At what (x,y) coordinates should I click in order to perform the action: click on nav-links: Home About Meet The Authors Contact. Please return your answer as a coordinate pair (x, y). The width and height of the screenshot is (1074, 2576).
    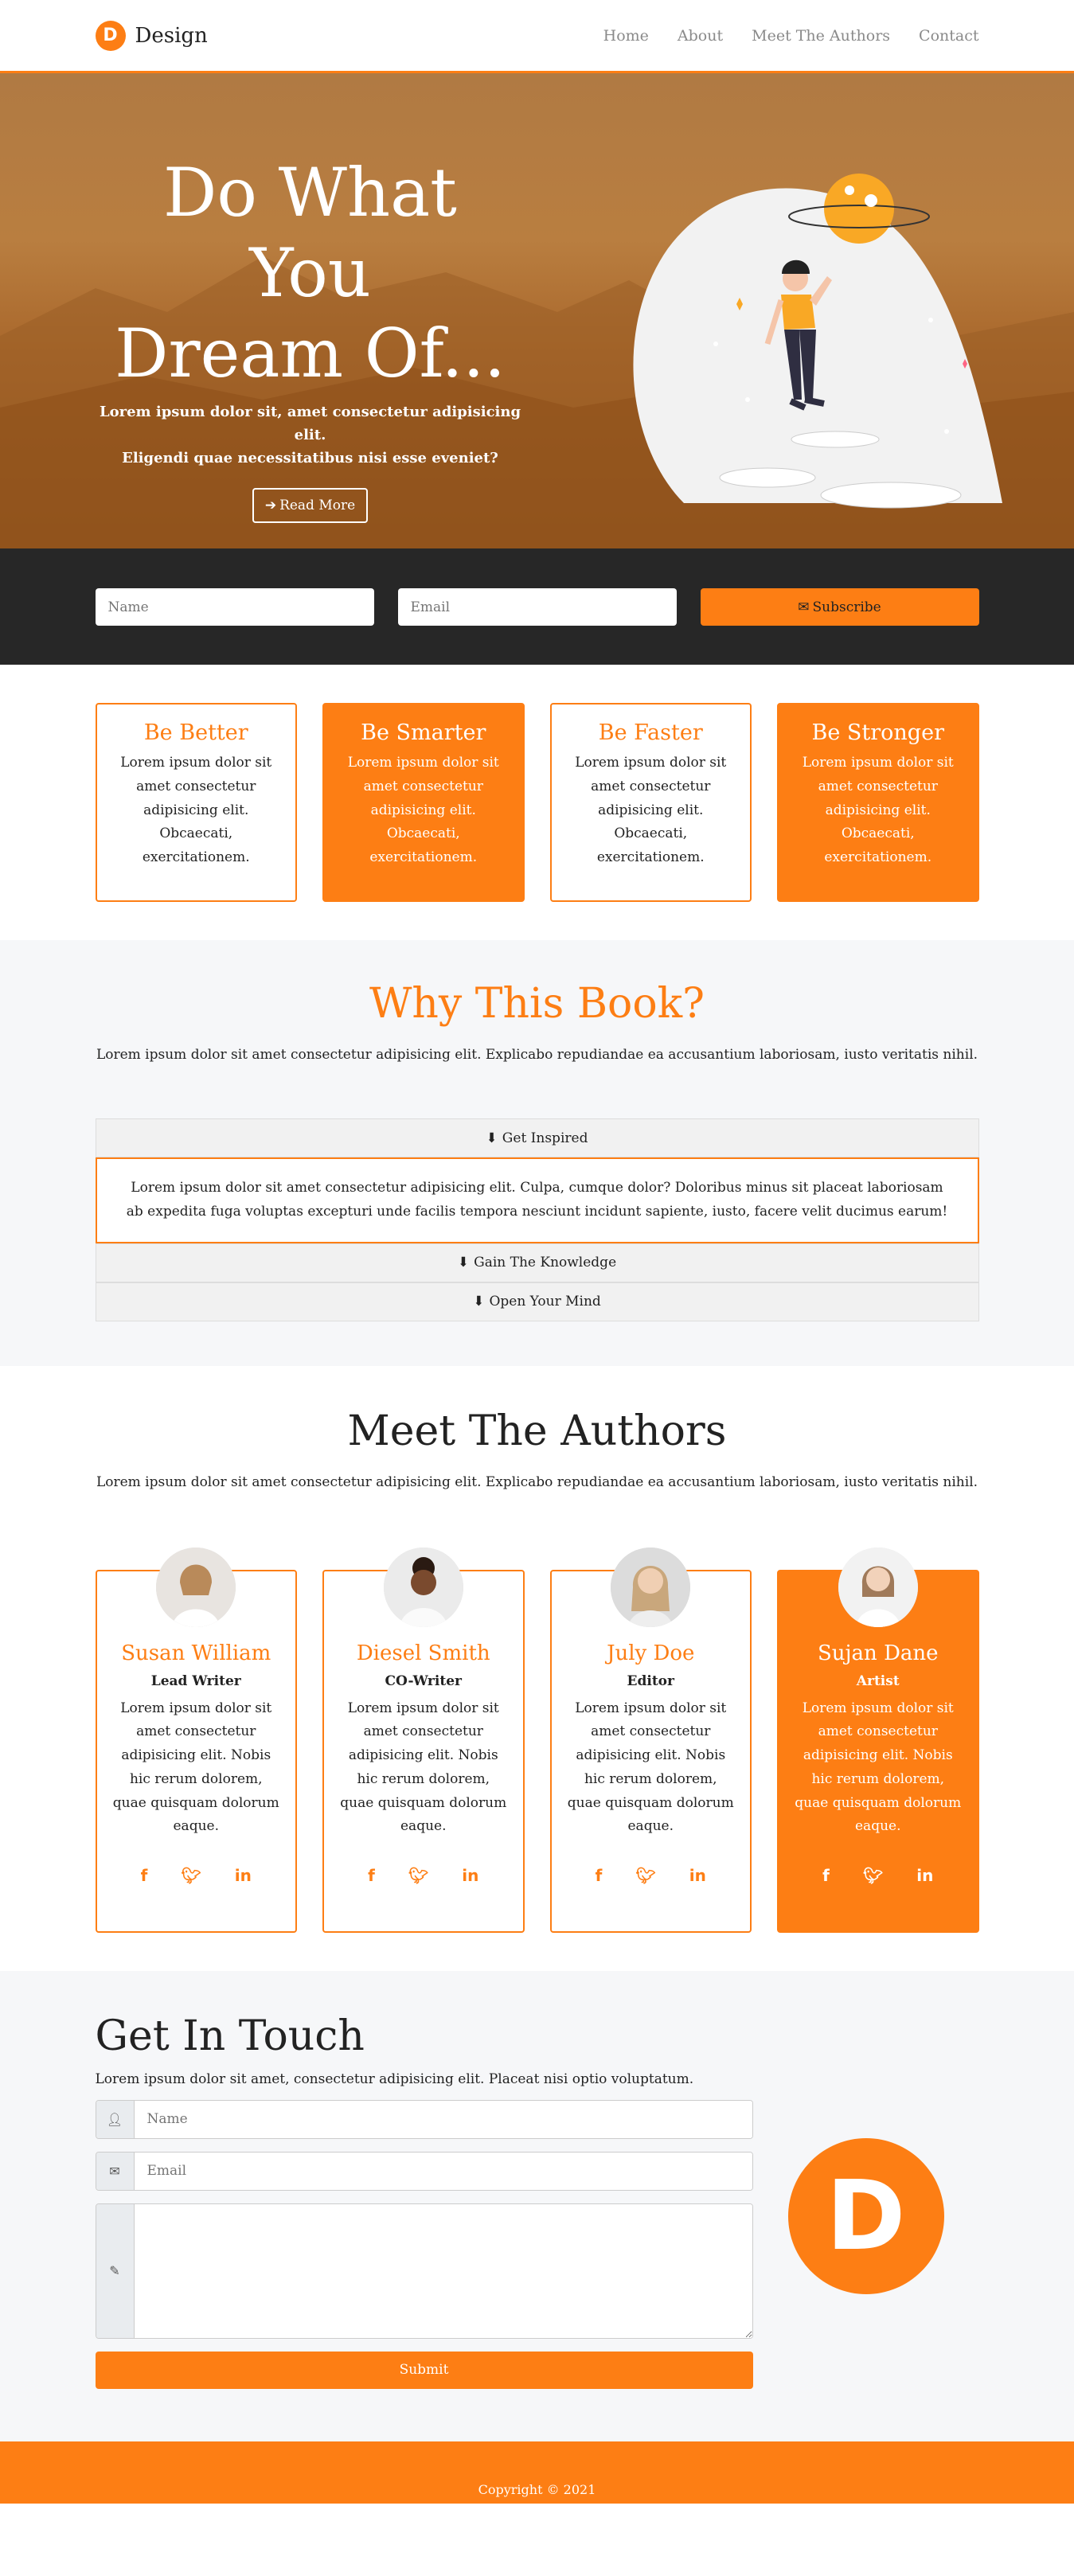
    Looking at the image, I should click on (791, 36).